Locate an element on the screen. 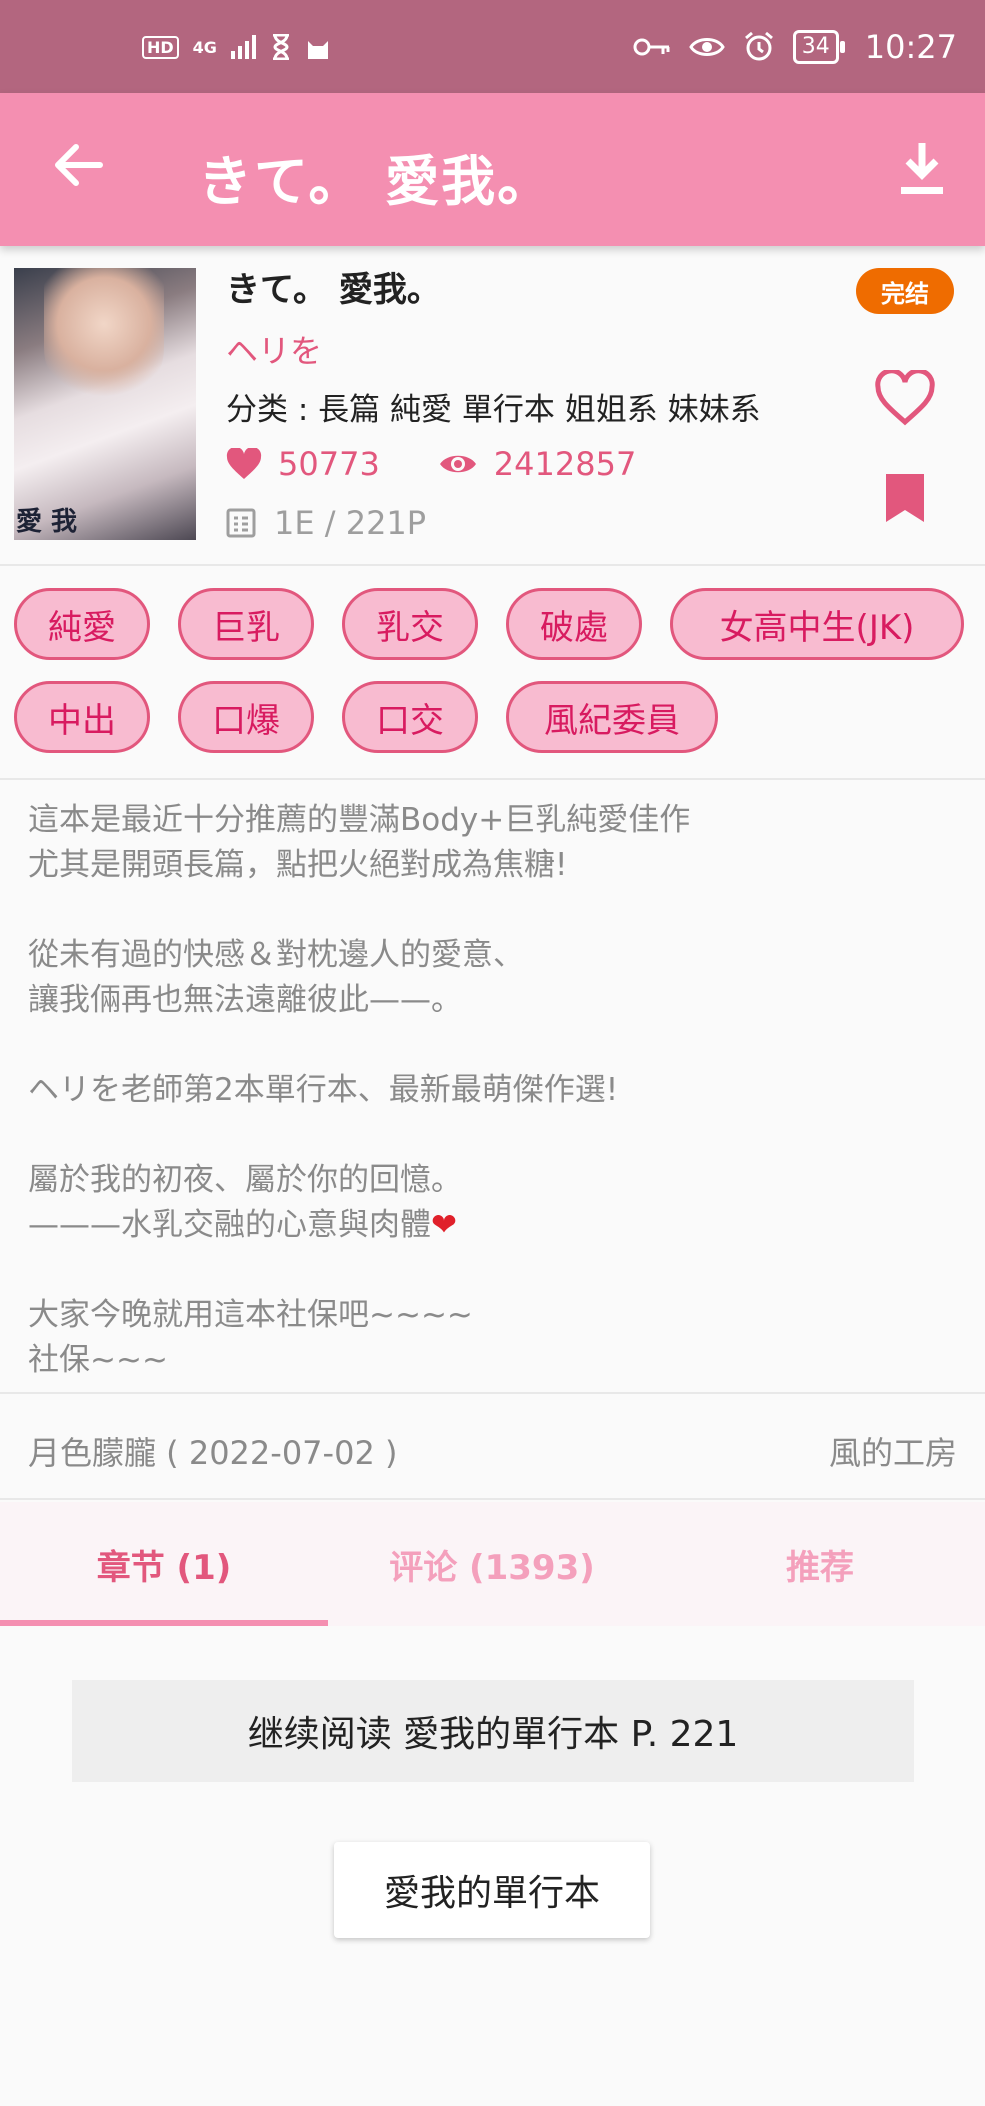  tag-chip: 口爆 is located at coordinates (246, 717).